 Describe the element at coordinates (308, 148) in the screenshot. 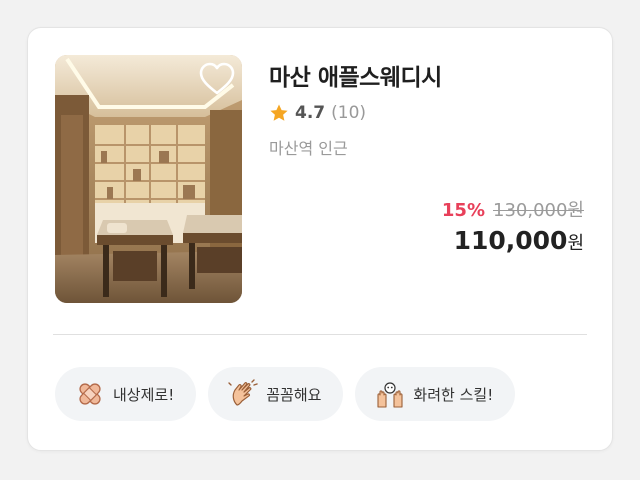

I see `location-text: 마산역 인근` at that location.